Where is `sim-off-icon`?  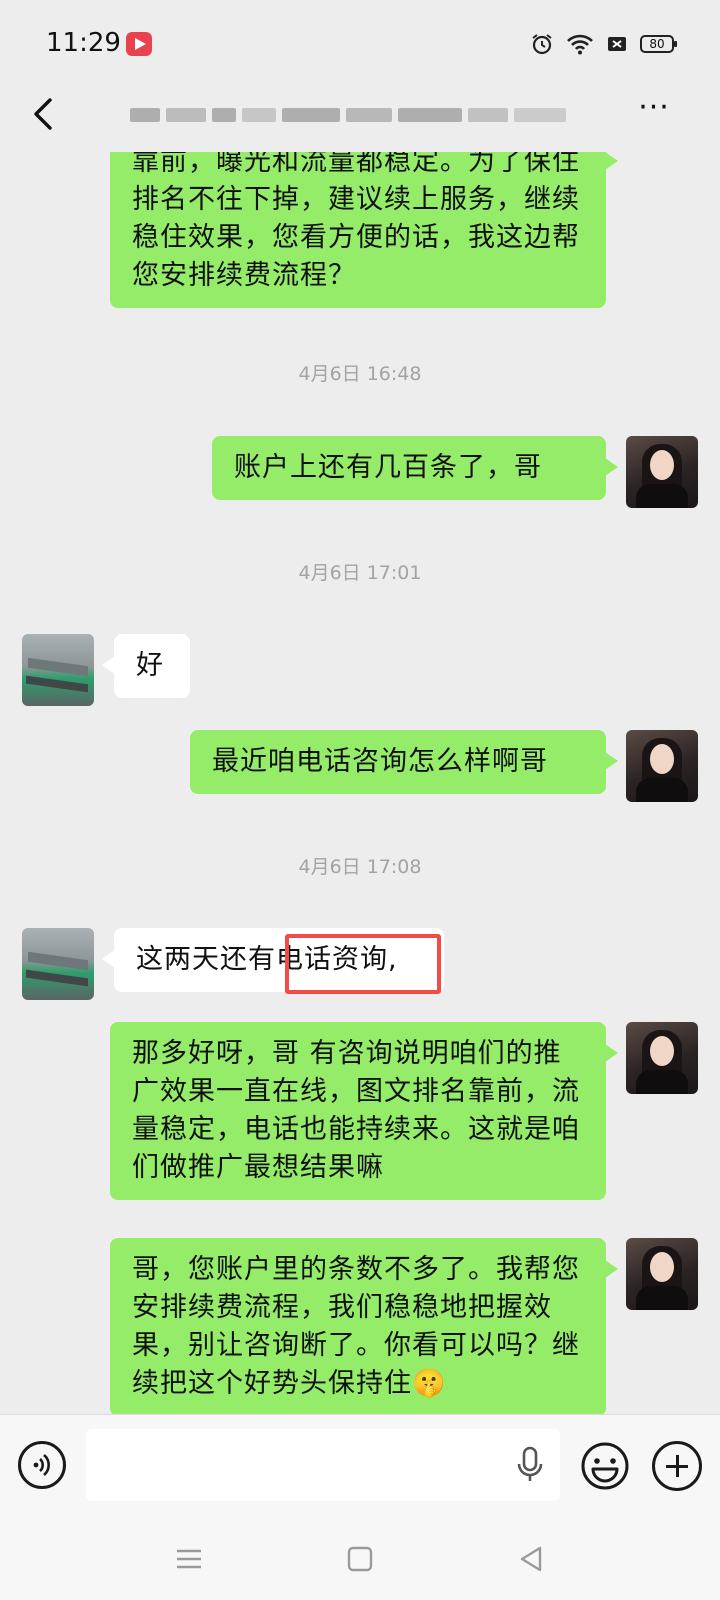 sim-off-icon is located at coordinates (617, 44).